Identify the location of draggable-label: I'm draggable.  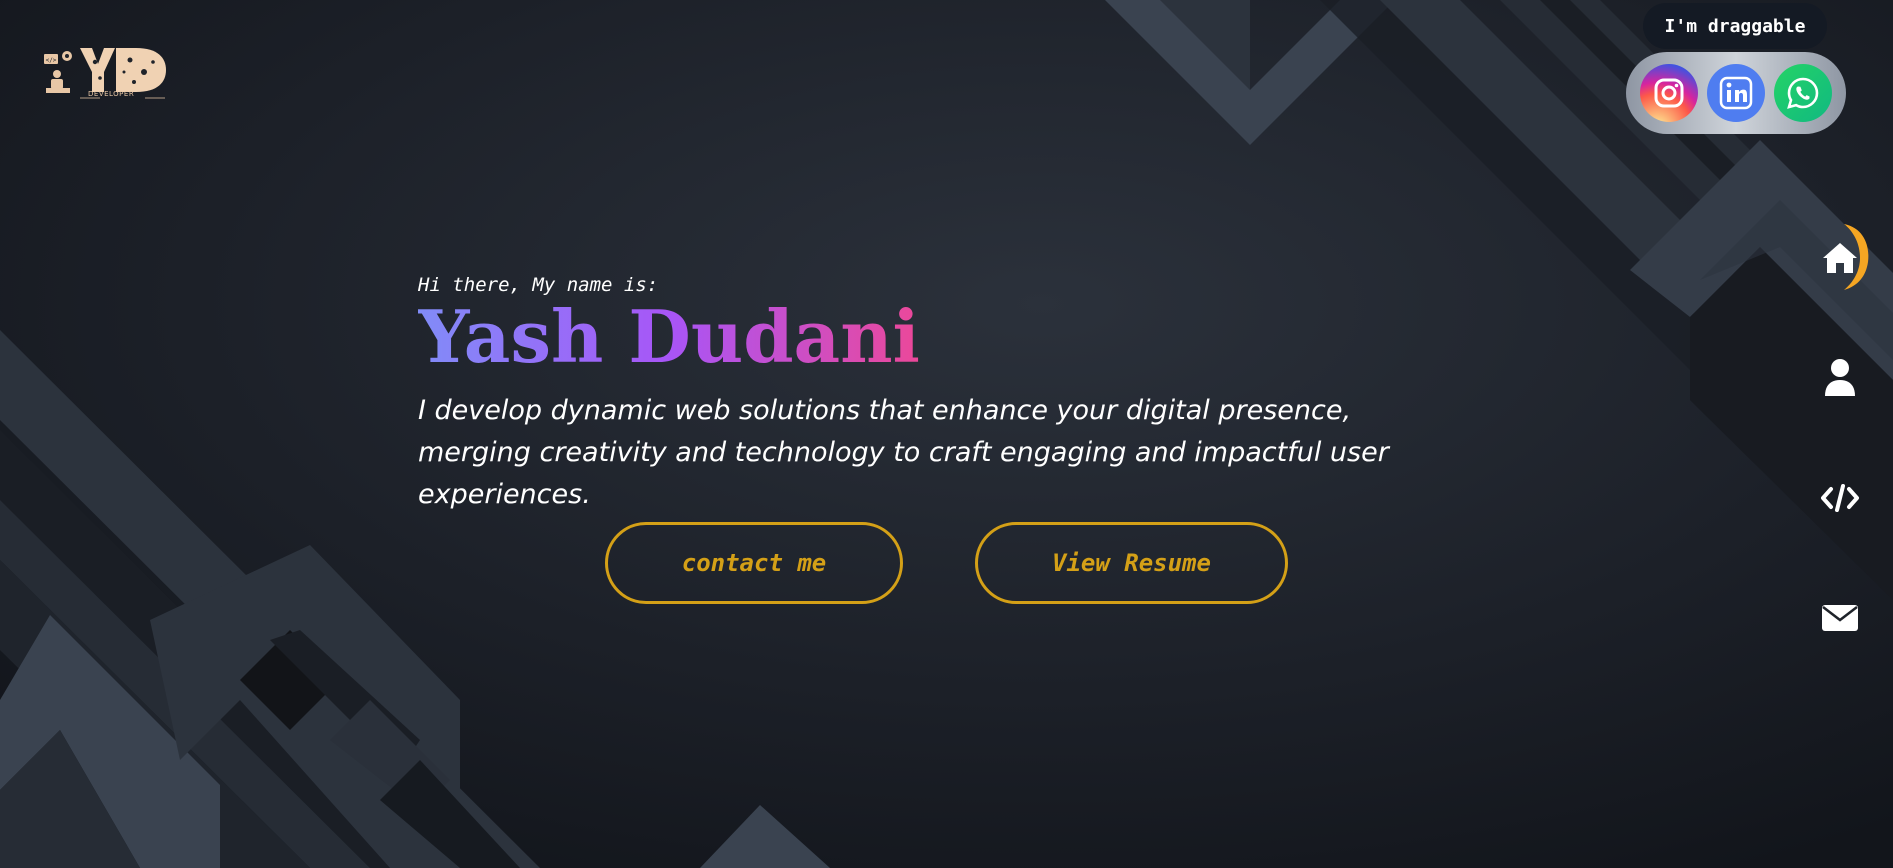
(1735, 26).